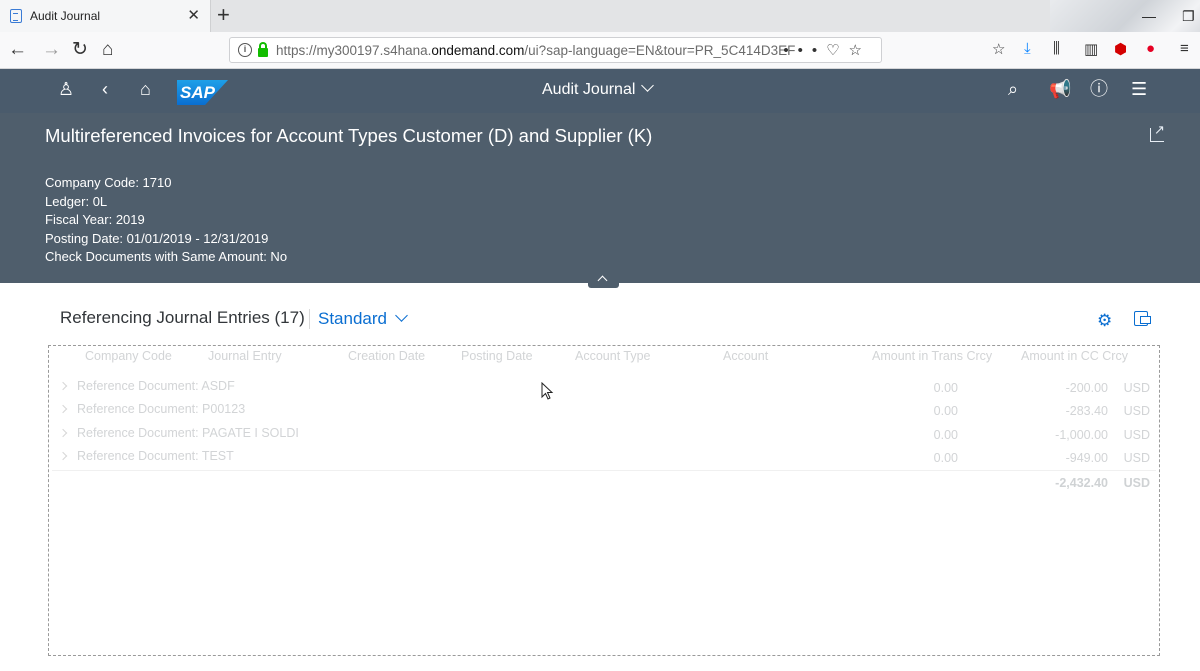  I want to click on column-header: Account Type, so click(613, 356).